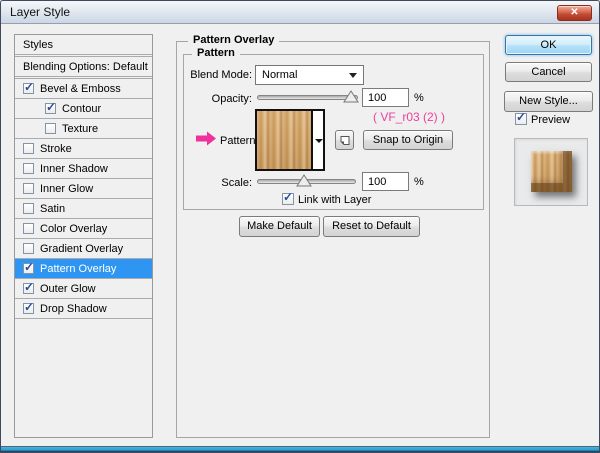 Image resolution: width=600 pixels, height=453 pixels. What do you see at coordinates (231, 99) in the screenshot?
I see `opacity-label: Opacity:` at bounding box center [231, 99].